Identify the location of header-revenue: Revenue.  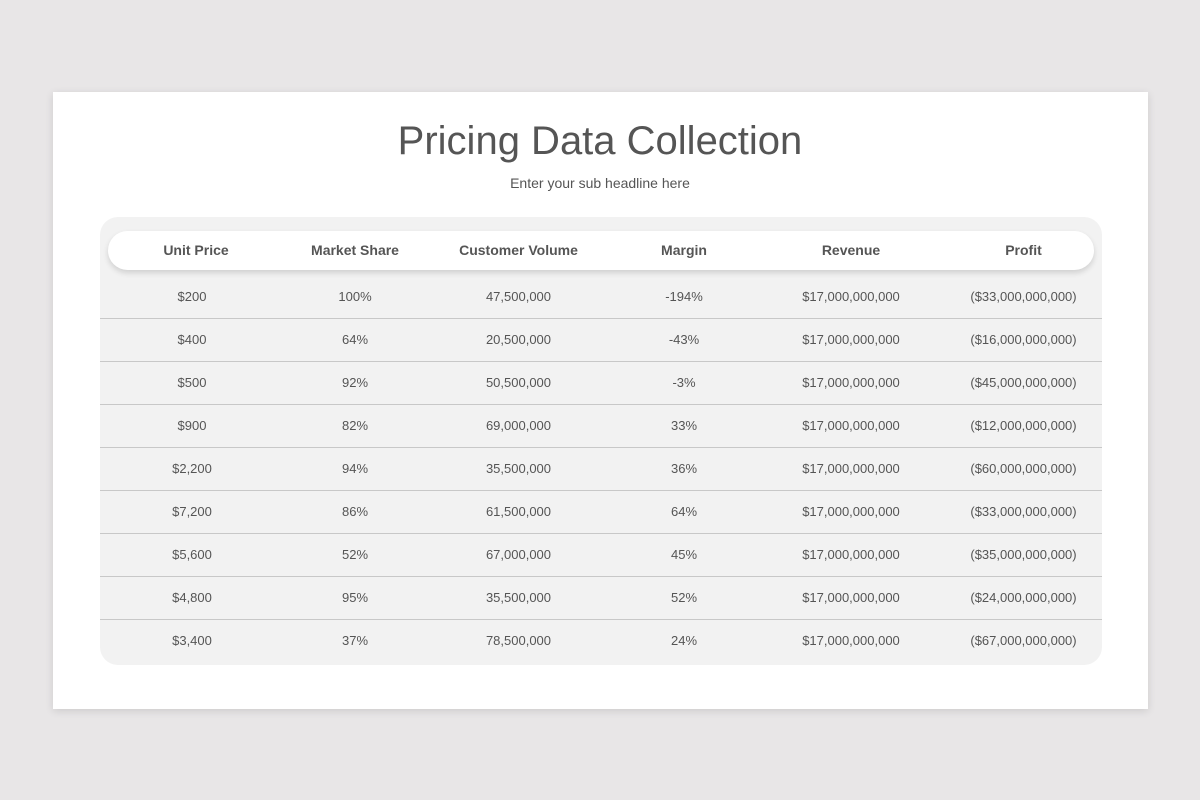
(851, 250).